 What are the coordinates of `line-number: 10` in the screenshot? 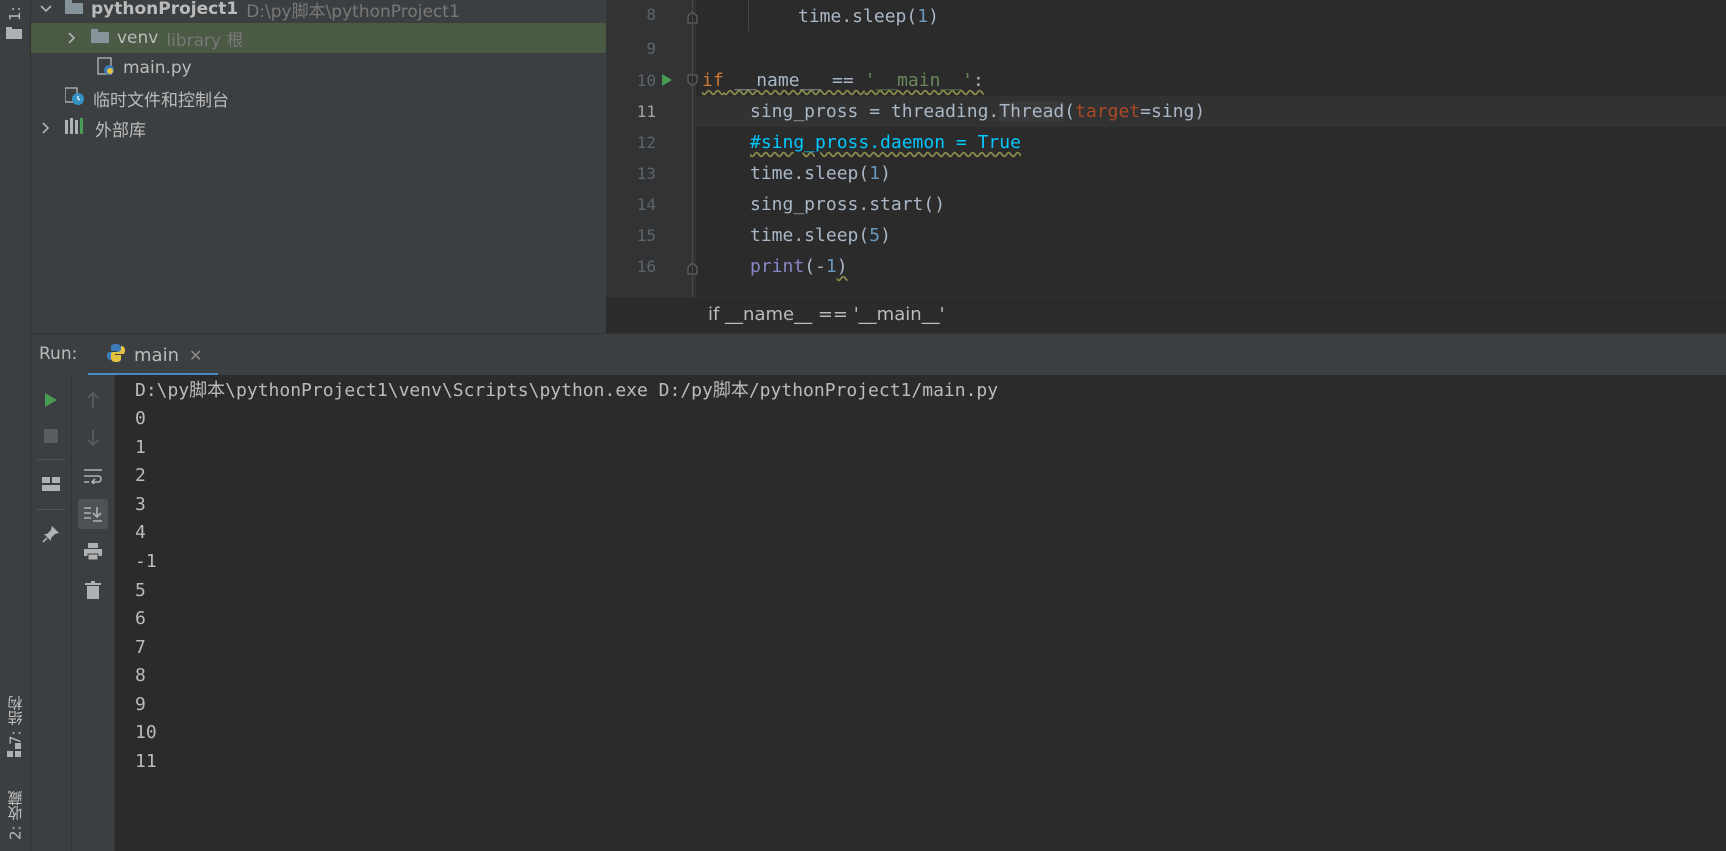 It's located at (646, 80).